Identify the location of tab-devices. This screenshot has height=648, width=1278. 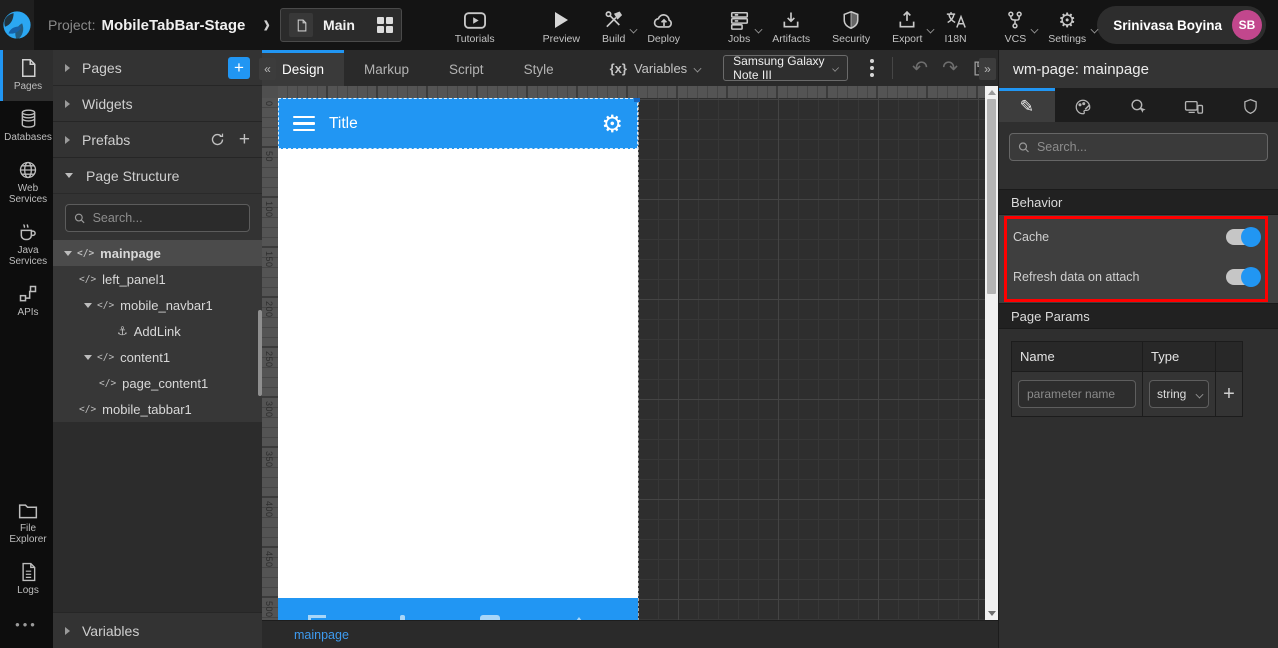
(1194, 105).